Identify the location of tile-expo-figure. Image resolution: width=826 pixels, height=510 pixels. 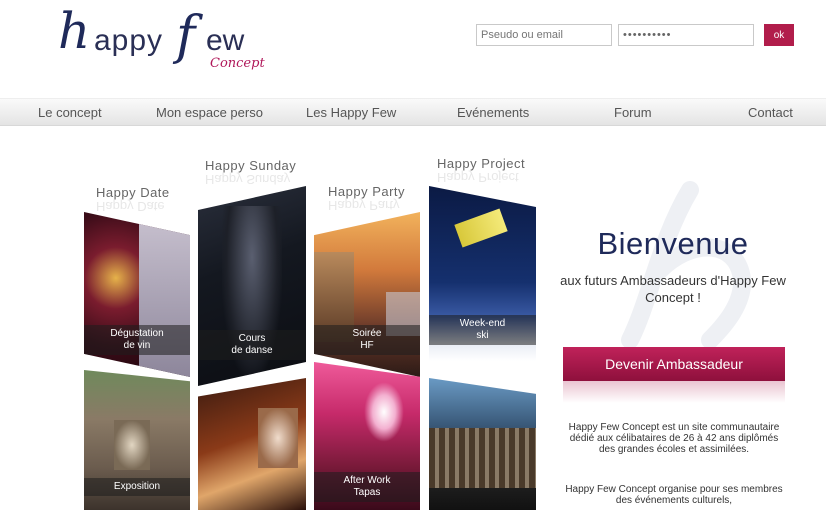
(132, 445).